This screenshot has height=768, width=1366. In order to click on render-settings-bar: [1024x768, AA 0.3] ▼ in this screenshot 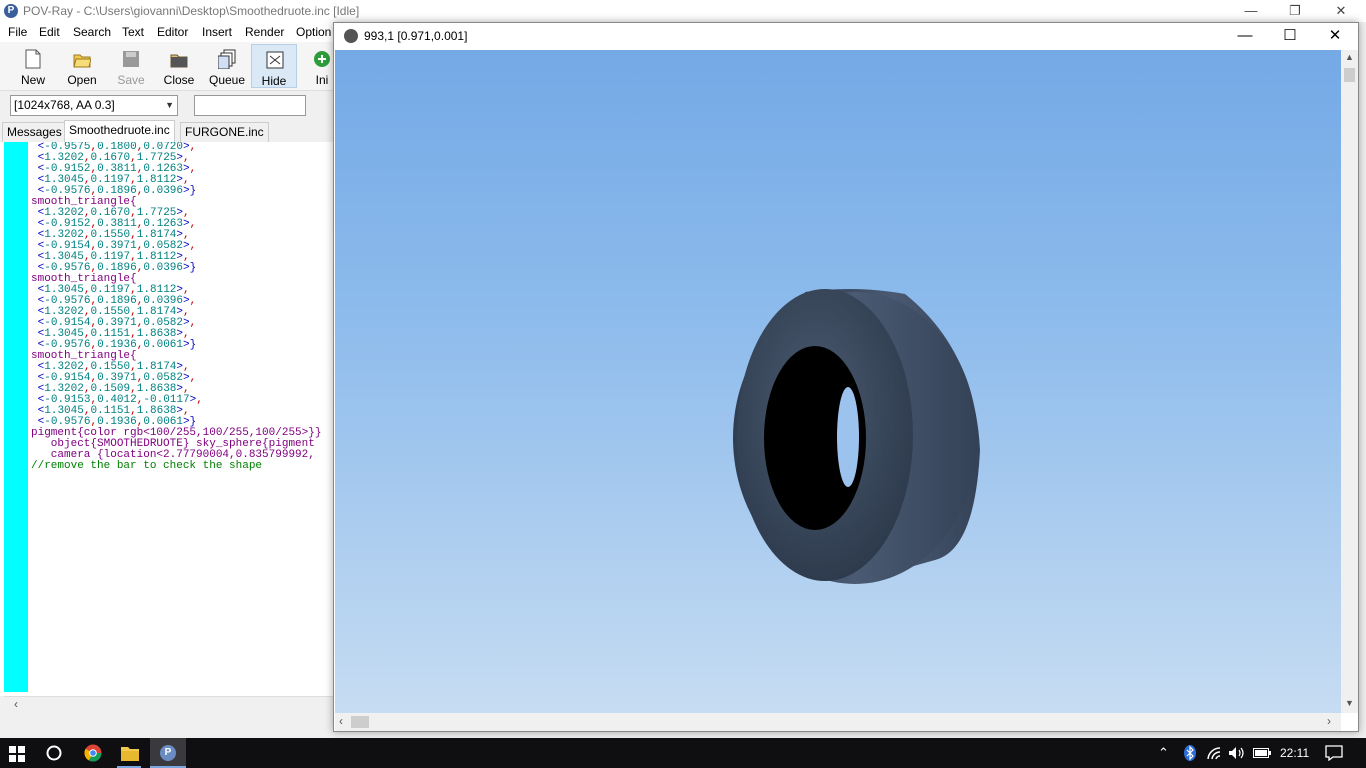, I will do `click(170, 105)`.